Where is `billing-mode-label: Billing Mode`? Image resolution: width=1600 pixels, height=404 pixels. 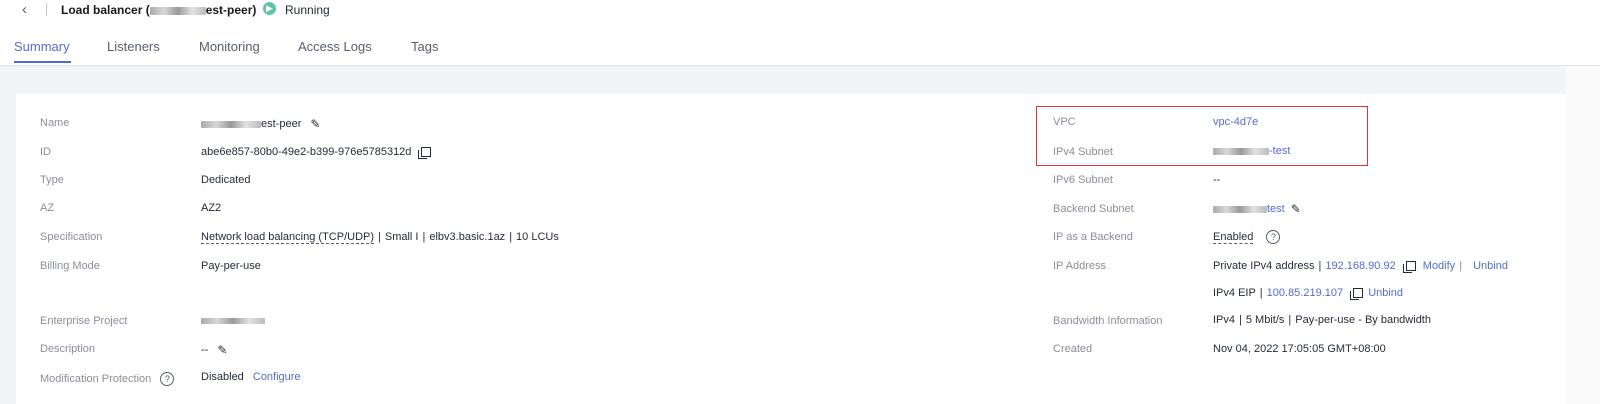 billing-mode-label: Billing Mode is located at coordinates (70, 266).